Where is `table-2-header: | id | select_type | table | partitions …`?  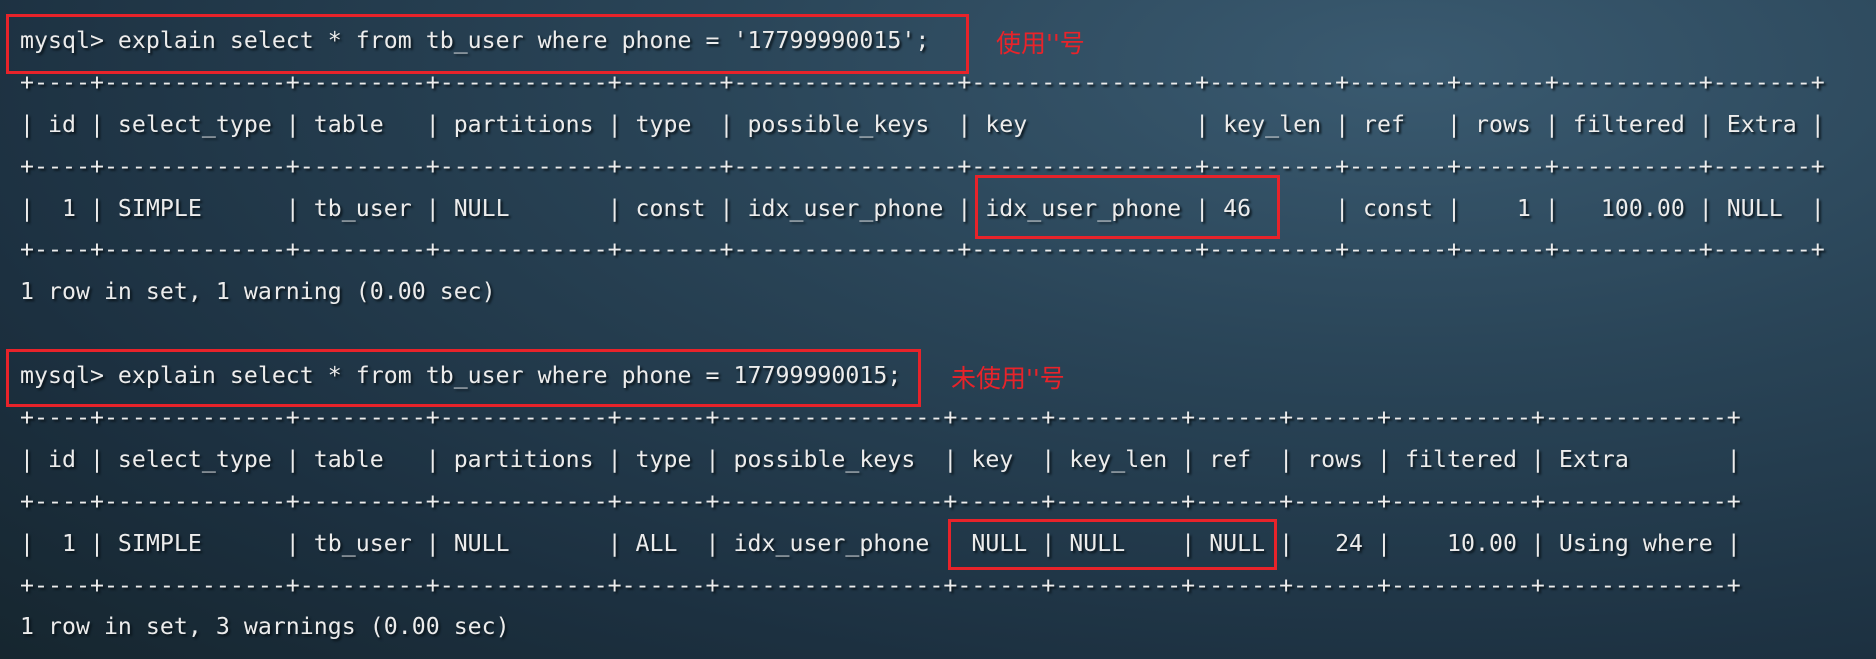
table-2-header: | id | select_type | table | partitions … is located at coordinates (880, 459).